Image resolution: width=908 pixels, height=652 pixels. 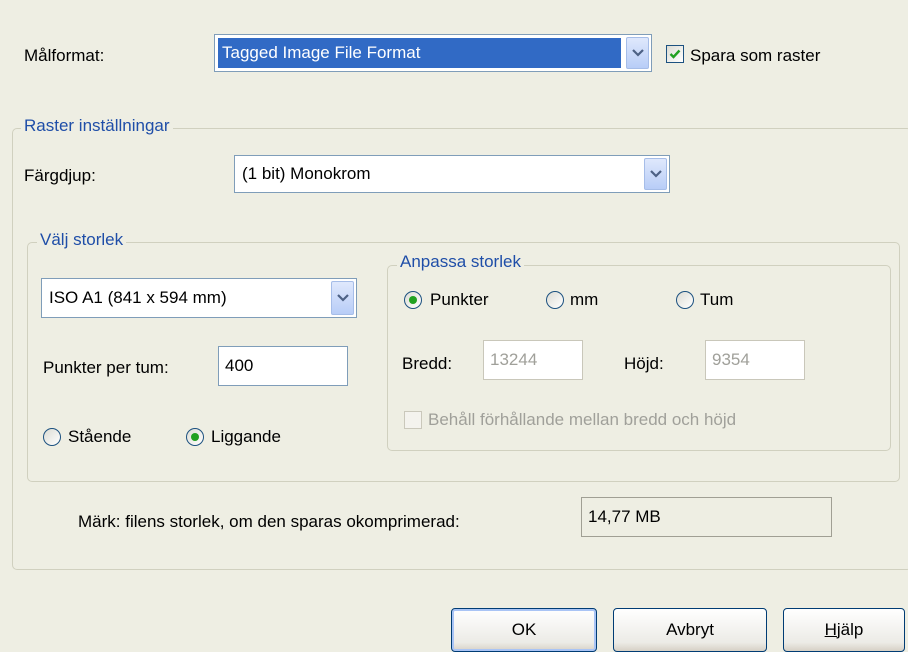 What do you see at coordinates (138, 297) in the screenshot?
I see `paper-size-value: ISO A1 (841 x 594 mm)` at bounding box center [138, 297].